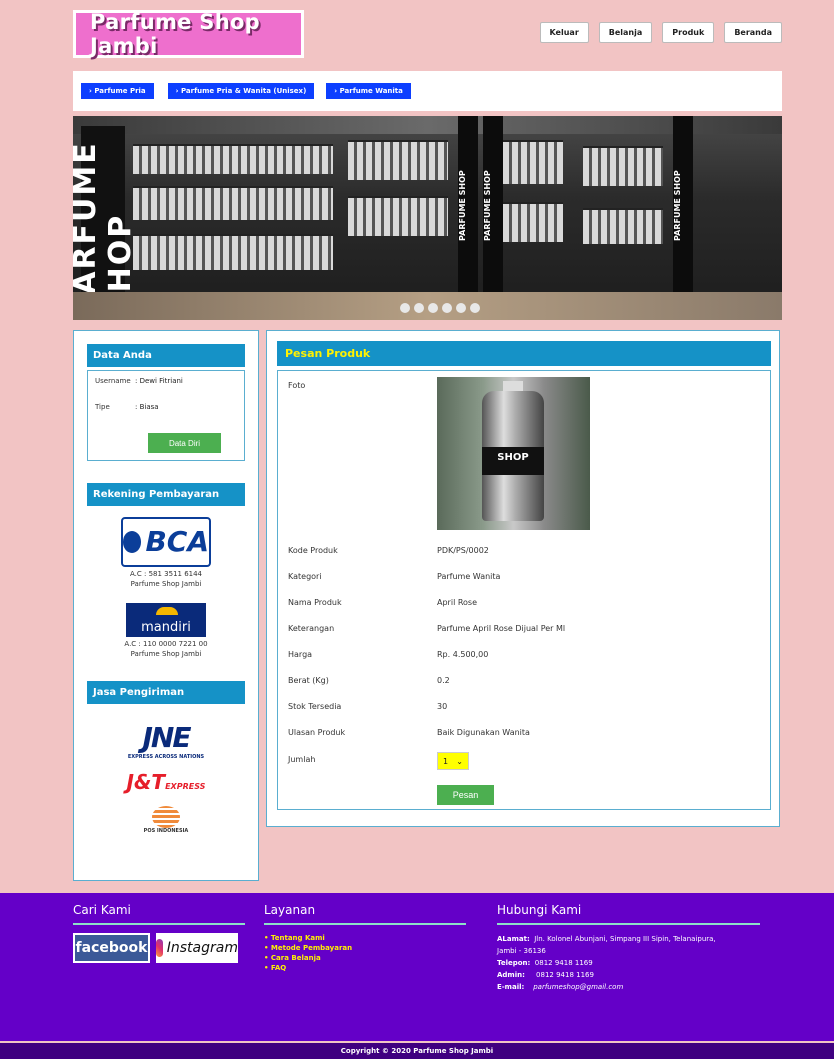 Image resolution: width=834 pixels, height=1059 pixels. Describe the element at coordinates (184, 443) in the screenshot. I see `data-diri-button: Data Diri` at that location.